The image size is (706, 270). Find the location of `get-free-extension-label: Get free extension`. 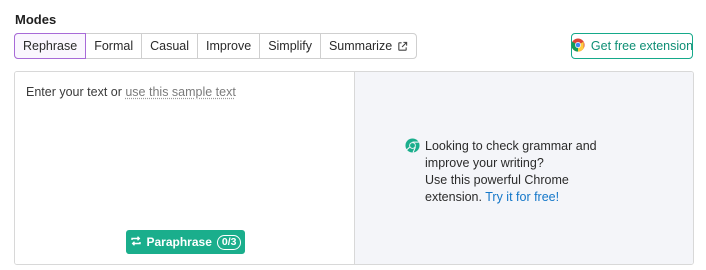

get-free-extension-label: Get free extension is located at coordinates (642, 46).